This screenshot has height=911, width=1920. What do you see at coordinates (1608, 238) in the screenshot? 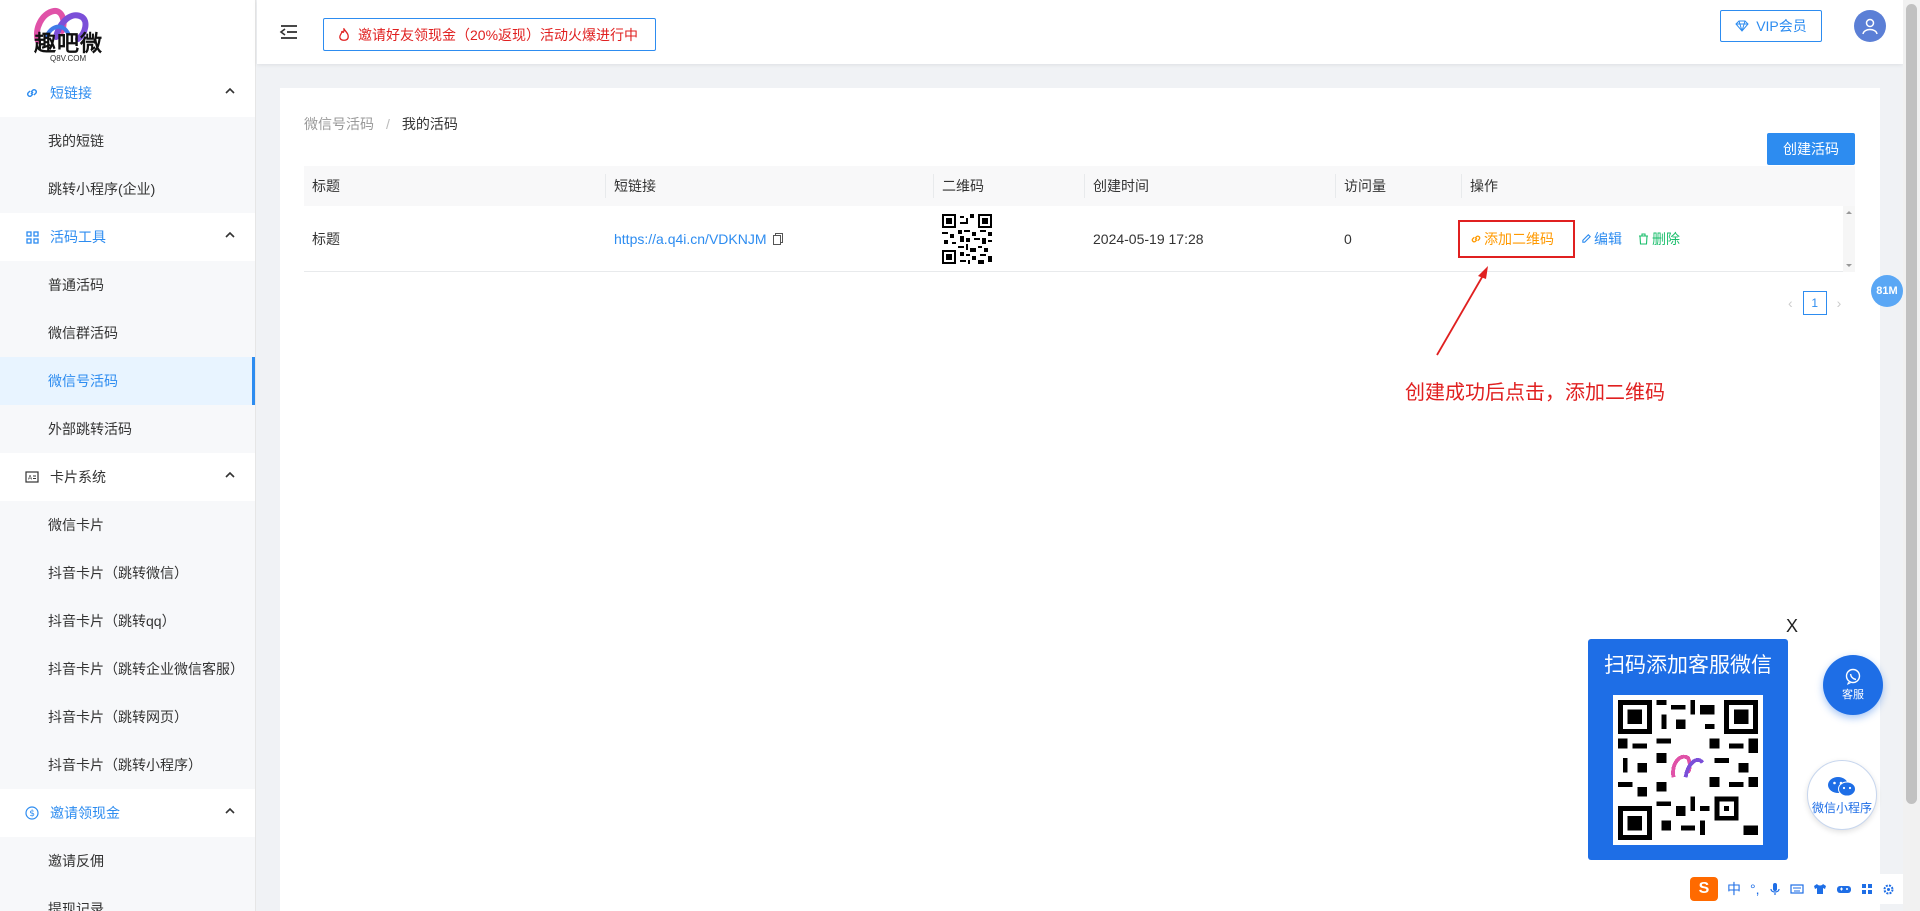
I see `edit-label: 编辑` at bounding box center [1608, 238].